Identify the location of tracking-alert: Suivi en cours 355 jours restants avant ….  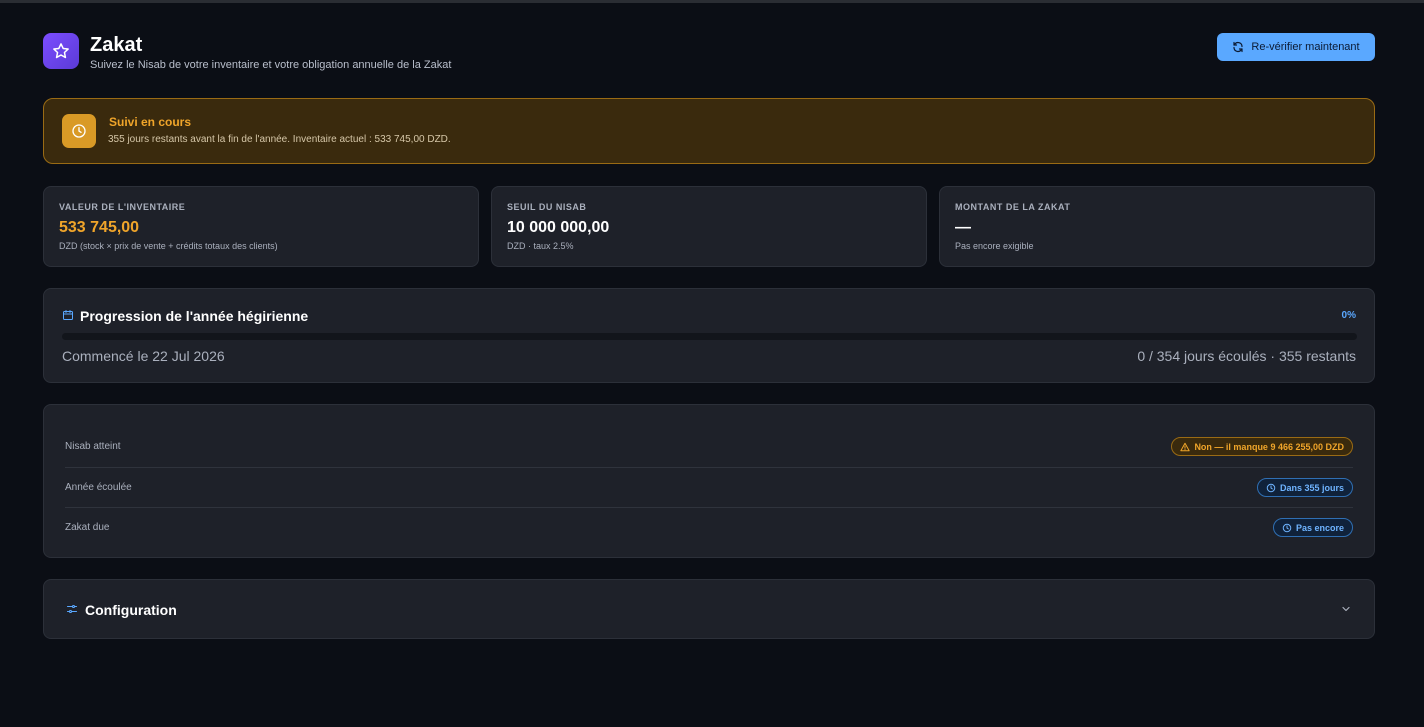
(709, 131).